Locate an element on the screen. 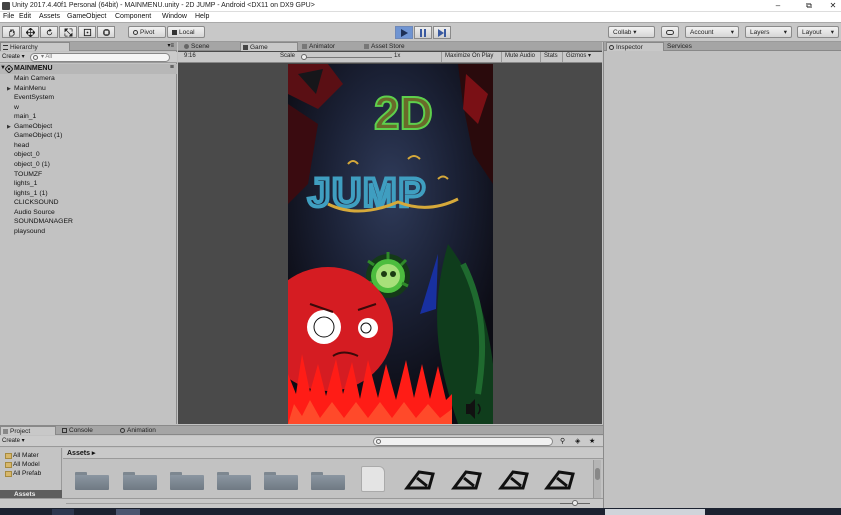 The width and height of the screenshot is (841, 515). hierarchy-item: GameObject (1) is located at coordinates (38, 135).